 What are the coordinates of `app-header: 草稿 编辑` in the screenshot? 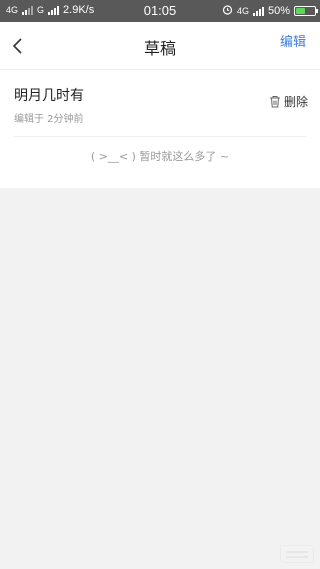 It's located at (160, 46).